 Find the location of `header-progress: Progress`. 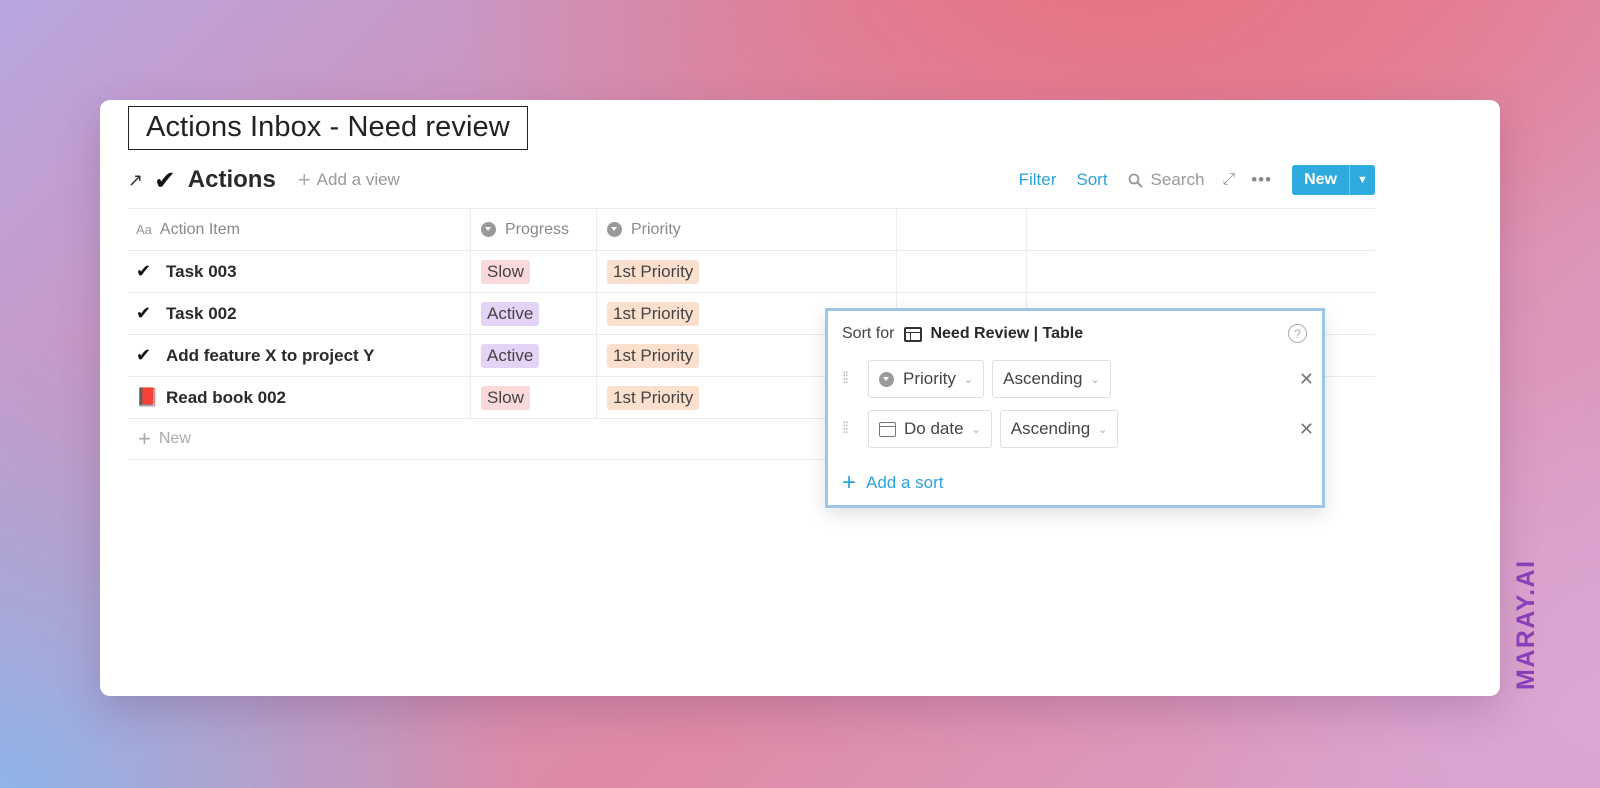

header-progress: Progress is located at coordinates (534, 229).